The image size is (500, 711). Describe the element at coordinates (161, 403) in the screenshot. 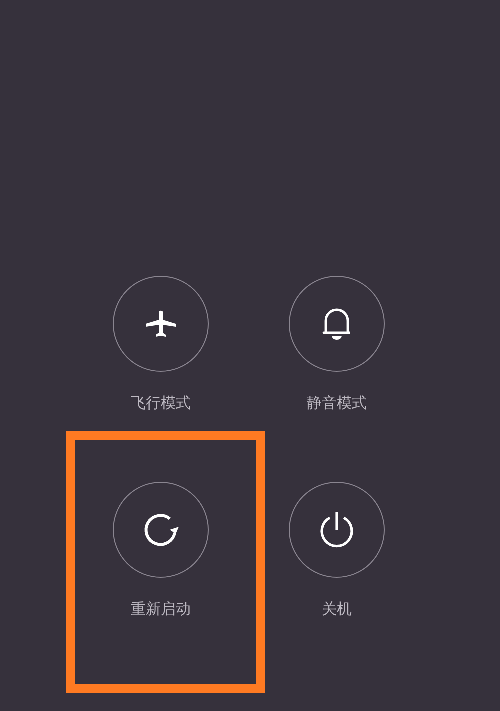

I see `option-label: 飞行模式` at that location.